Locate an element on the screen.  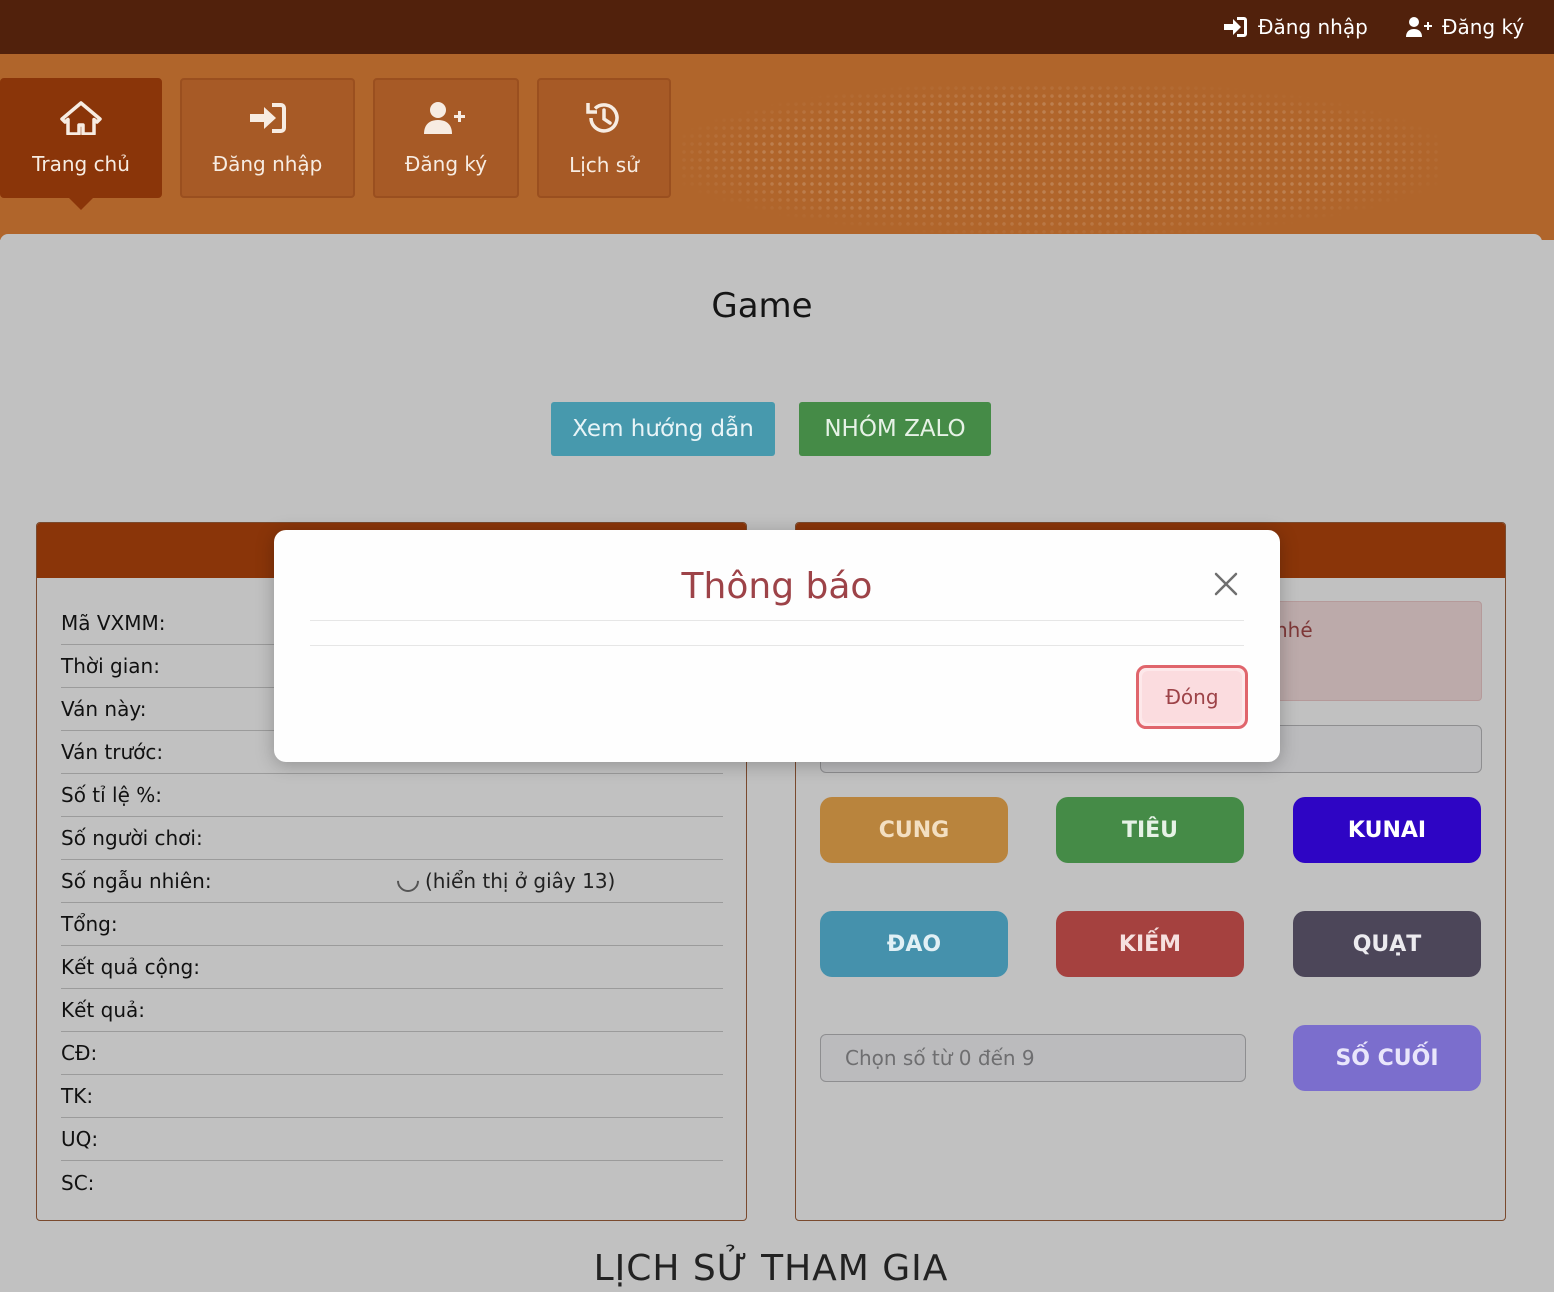
row-value: (hiển thị ở giây 13) is located at coordinates (520, 881).